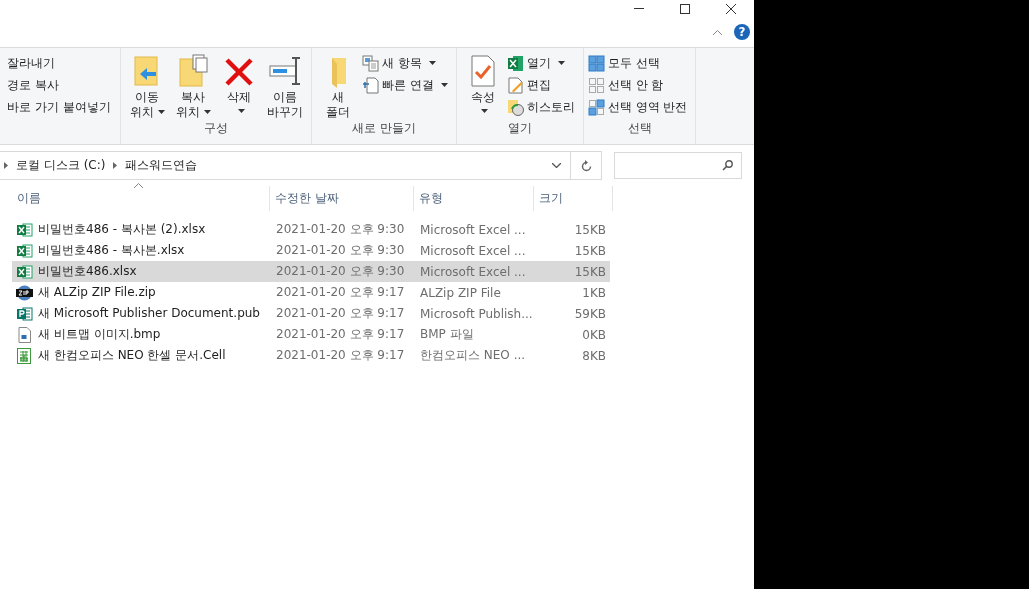  I want to click on ribbon-button: 새 폴더, so click(338, 84).